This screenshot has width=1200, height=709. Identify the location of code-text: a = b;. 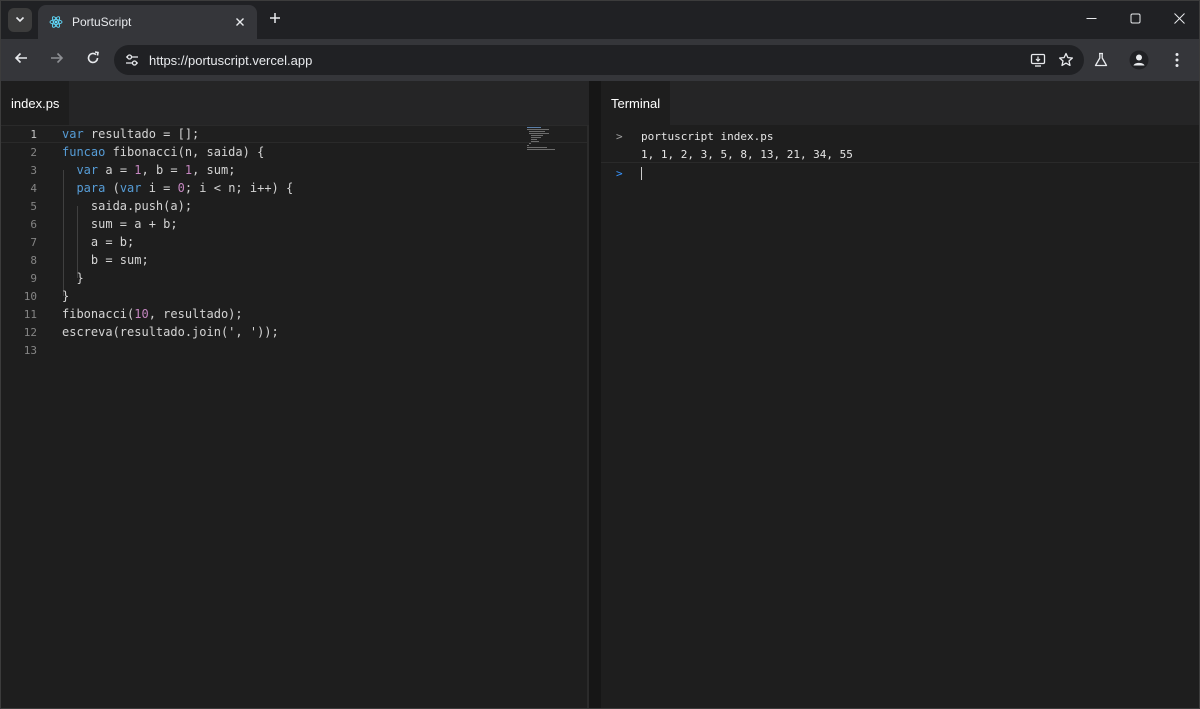
(98, 242).